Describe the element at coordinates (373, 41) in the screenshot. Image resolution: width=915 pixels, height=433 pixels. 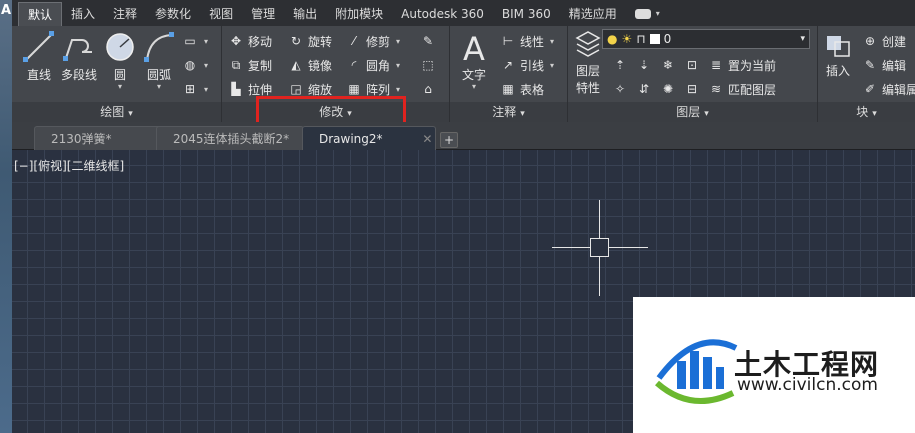
I see `trim-button: ⁄ 修剪 ▾` at that location.